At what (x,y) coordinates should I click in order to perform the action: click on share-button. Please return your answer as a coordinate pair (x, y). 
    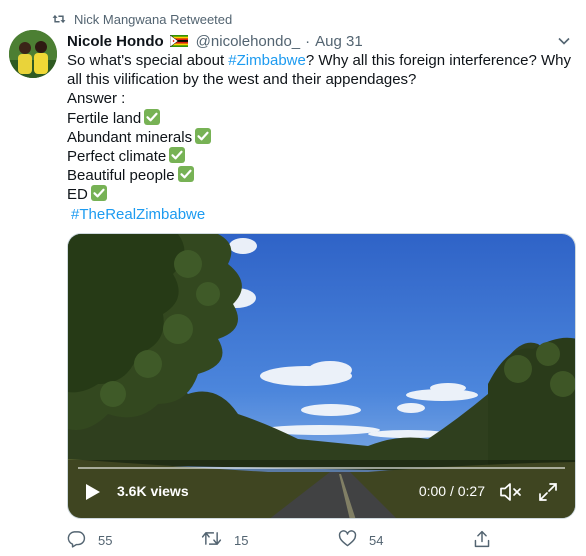
    Looking at the image, I should click on (482, 540).